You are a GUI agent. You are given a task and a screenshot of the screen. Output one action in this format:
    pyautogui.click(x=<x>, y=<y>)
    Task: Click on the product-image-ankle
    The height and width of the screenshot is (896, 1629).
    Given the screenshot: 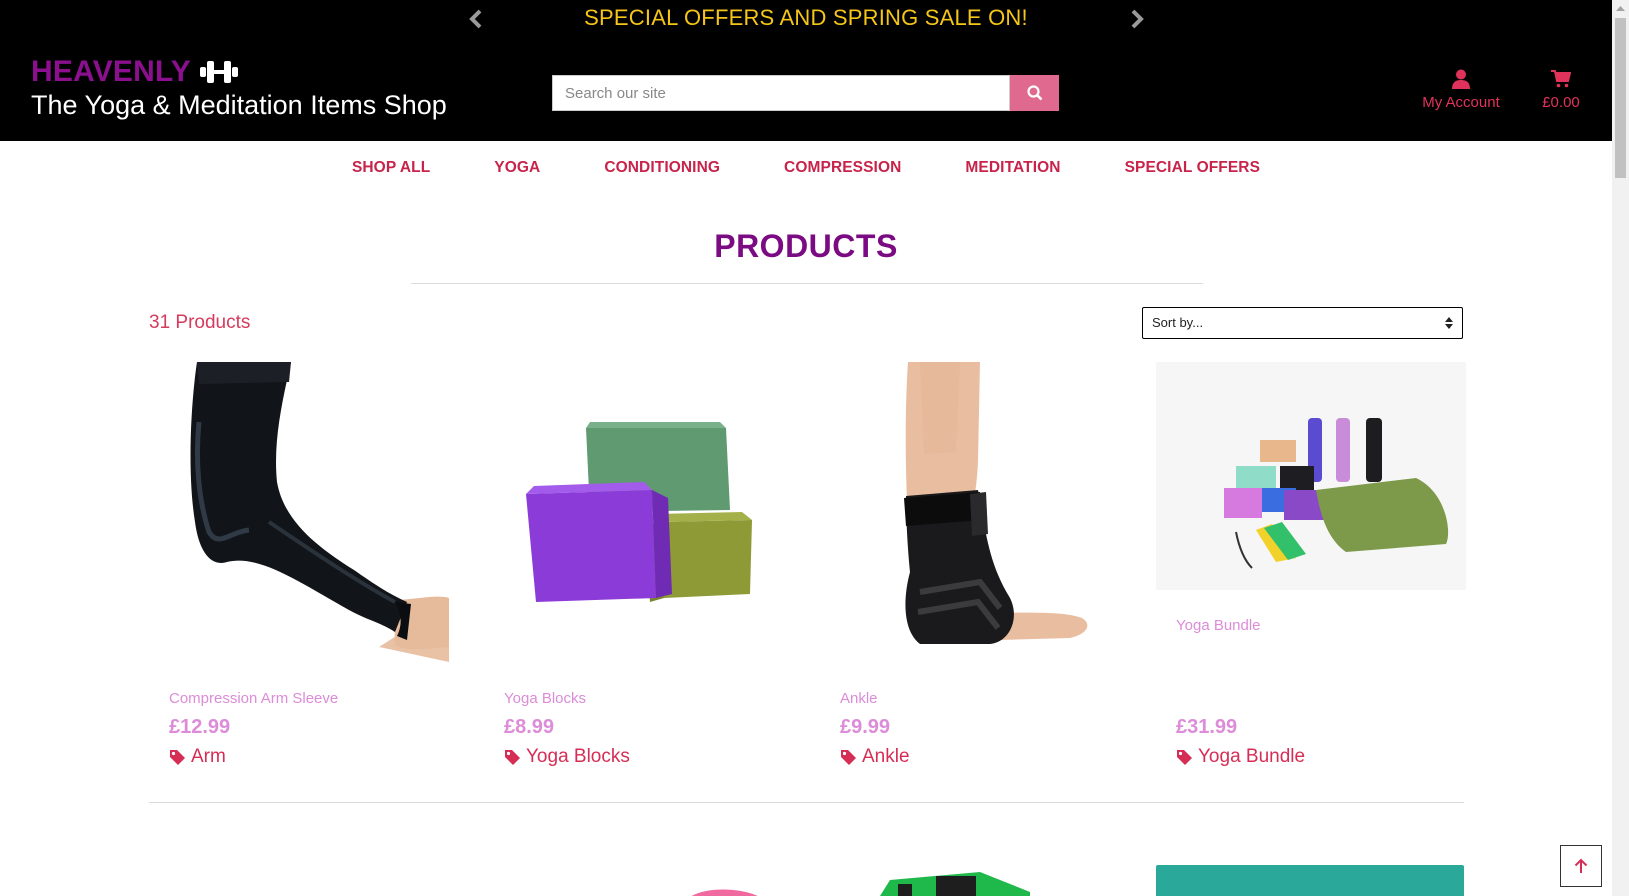 What is the action you would take?
    pyautogui.click(x=975, y=512)
    